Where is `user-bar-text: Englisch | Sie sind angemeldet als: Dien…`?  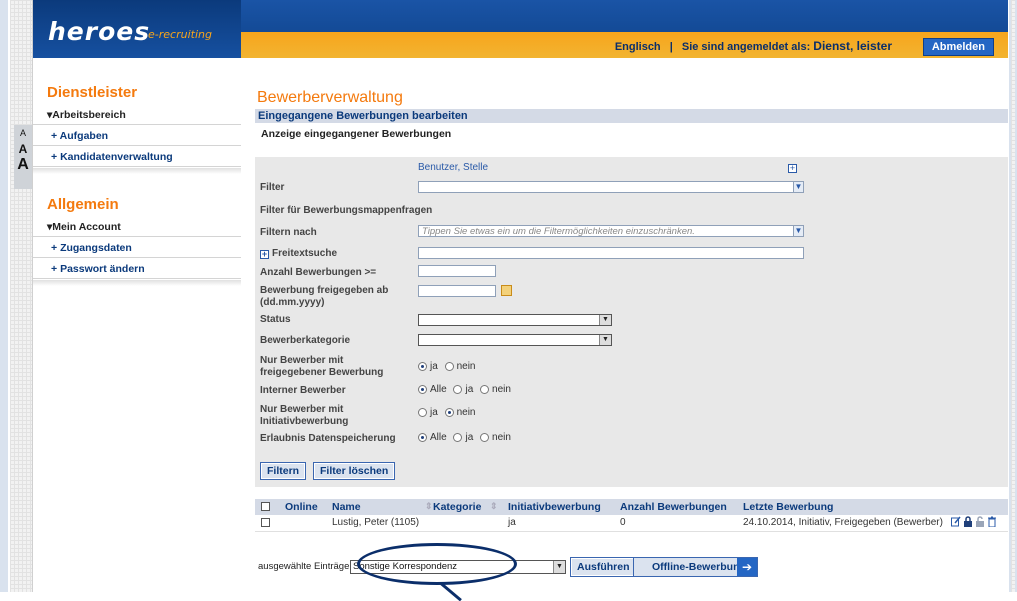
user-bar-text: Englisch | Sie sind angemeldet als: Dien… is located at coordinates (753, 46).